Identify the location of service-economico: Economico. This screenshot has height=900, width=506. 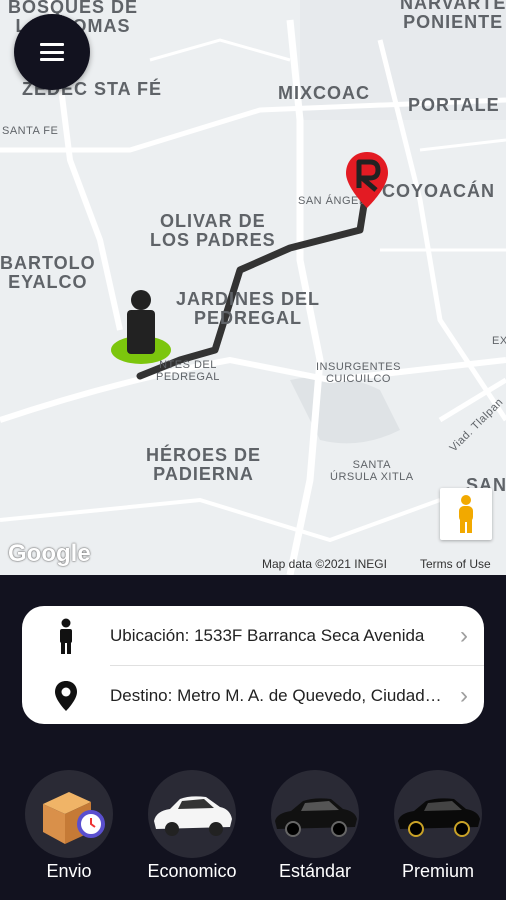
(192, 826).